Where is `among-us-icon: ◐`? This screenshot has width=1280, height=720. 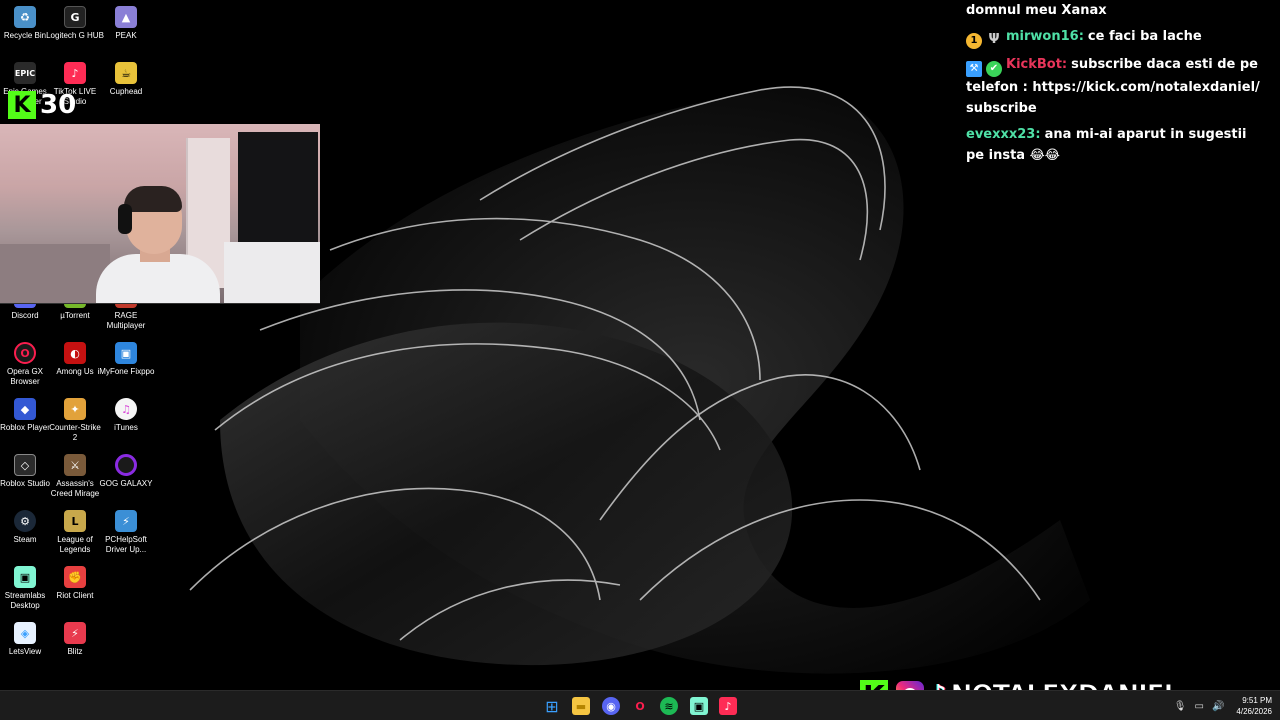 among-us-icon: ◐ is located at coordinates (75, 353).